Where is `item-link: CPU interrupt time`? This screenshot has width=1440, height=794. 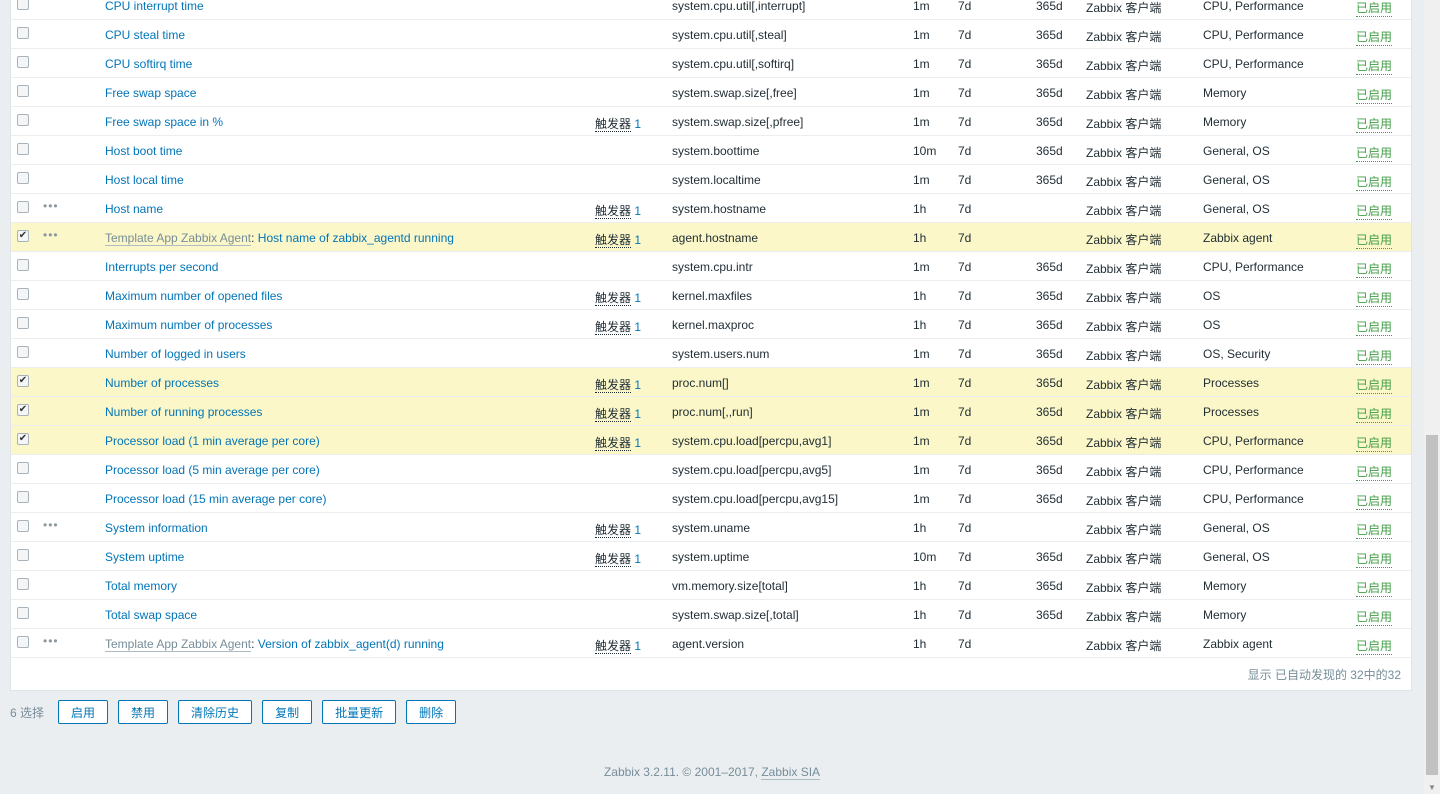
item-link: CPU interrupt time is located at coordinates (154, 6).